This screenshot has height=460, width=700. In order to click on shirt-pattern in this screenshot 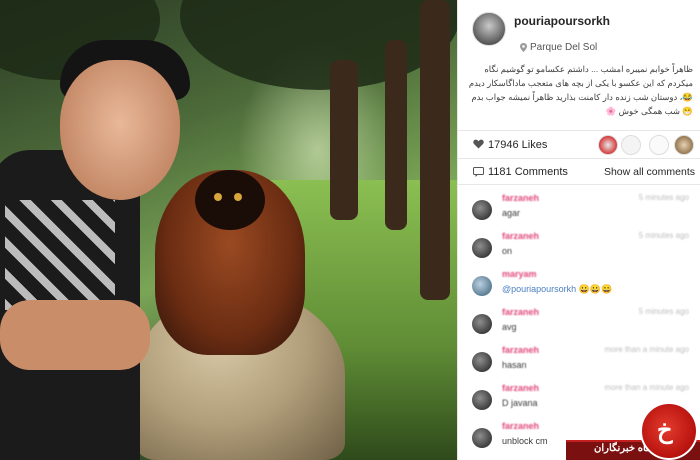, I will do `click(60, 255)`.